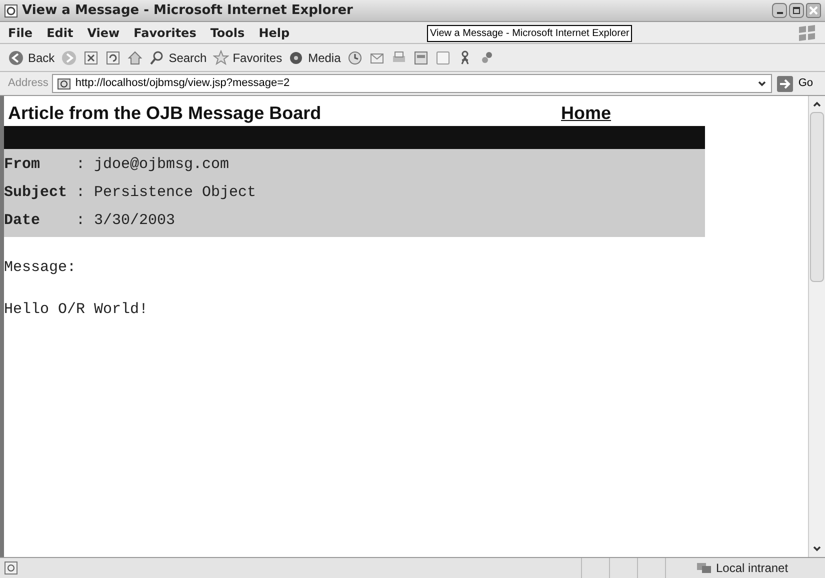 The width and height of the screenshot is (825, 578). I want to click on page-heading: Article from the OJB Message Board, so click(164, 113).